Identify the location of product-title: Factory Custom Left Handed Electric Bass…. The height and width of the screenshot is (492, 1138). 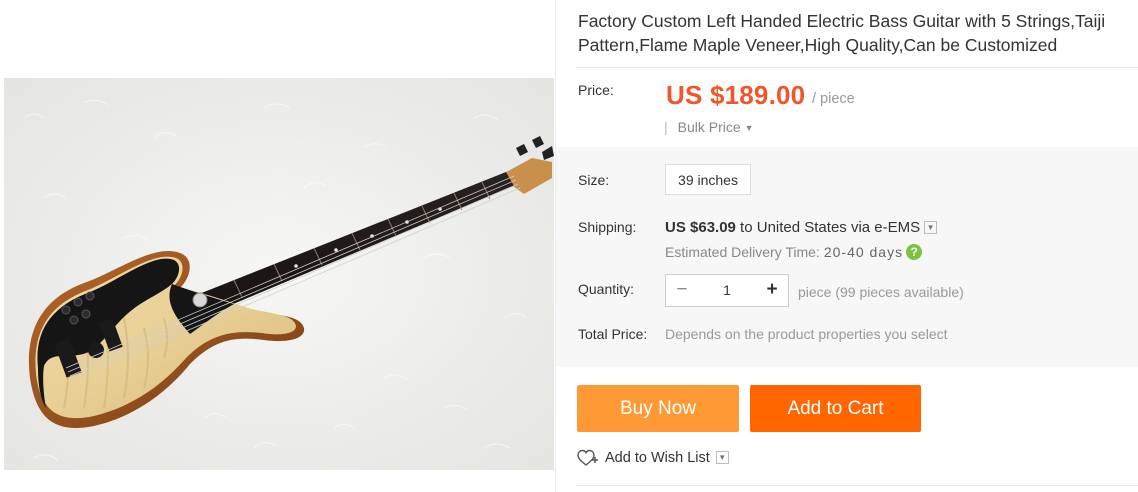
(842, 33).